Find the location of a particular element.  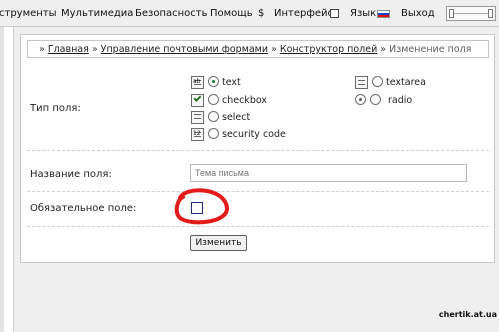

breadcrumb-mail-forms-link: Управление почтовыми формами is located at coordinates (184, 49).